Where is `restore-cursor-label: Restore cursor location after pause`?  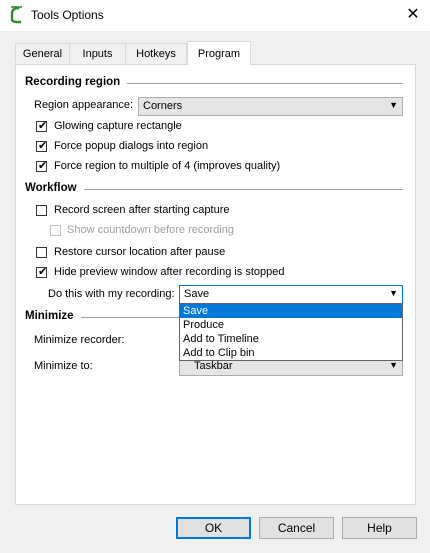
restore-cursor-label: Restore cursor location after pause is located at coordinates (140, 252).